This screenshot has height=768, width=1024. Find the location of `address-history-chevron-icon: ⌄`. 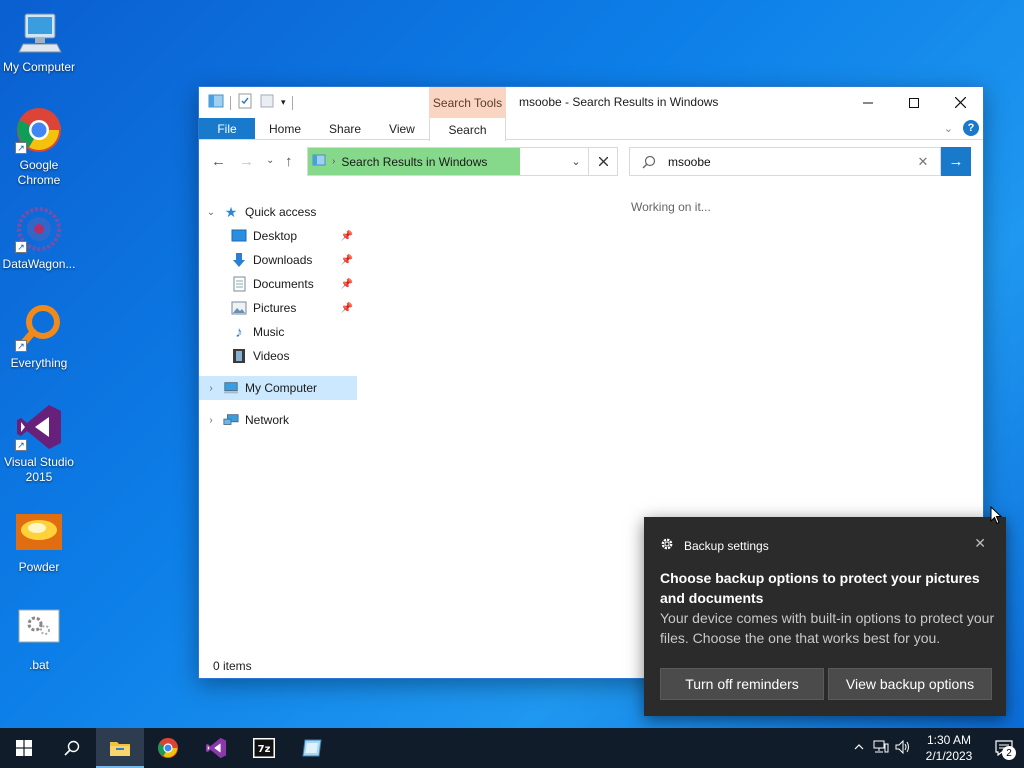

address-history-chevron-icon: ⌄ is located at coordinates (576, 161).